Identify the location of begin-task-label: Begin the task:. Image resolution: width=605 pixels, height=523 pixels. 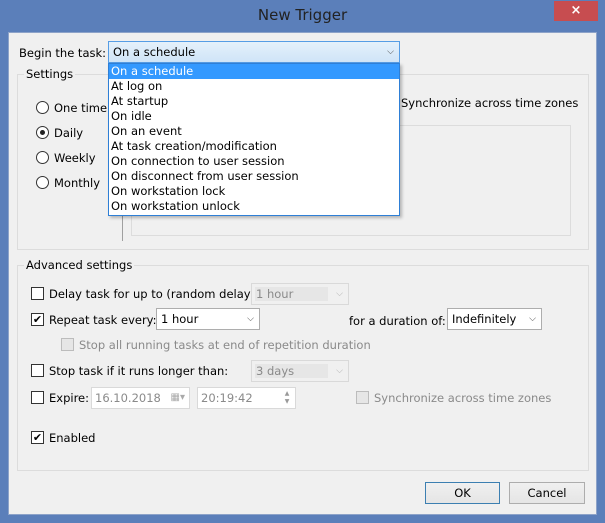
(63, 53).